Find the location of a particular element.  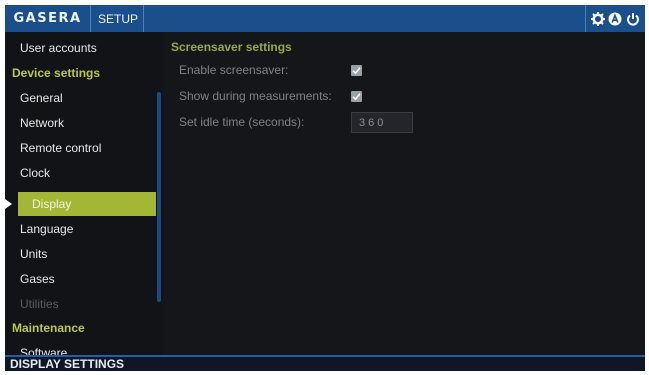

show-during-measurements-checkbox is located at coordinates (356, 96).